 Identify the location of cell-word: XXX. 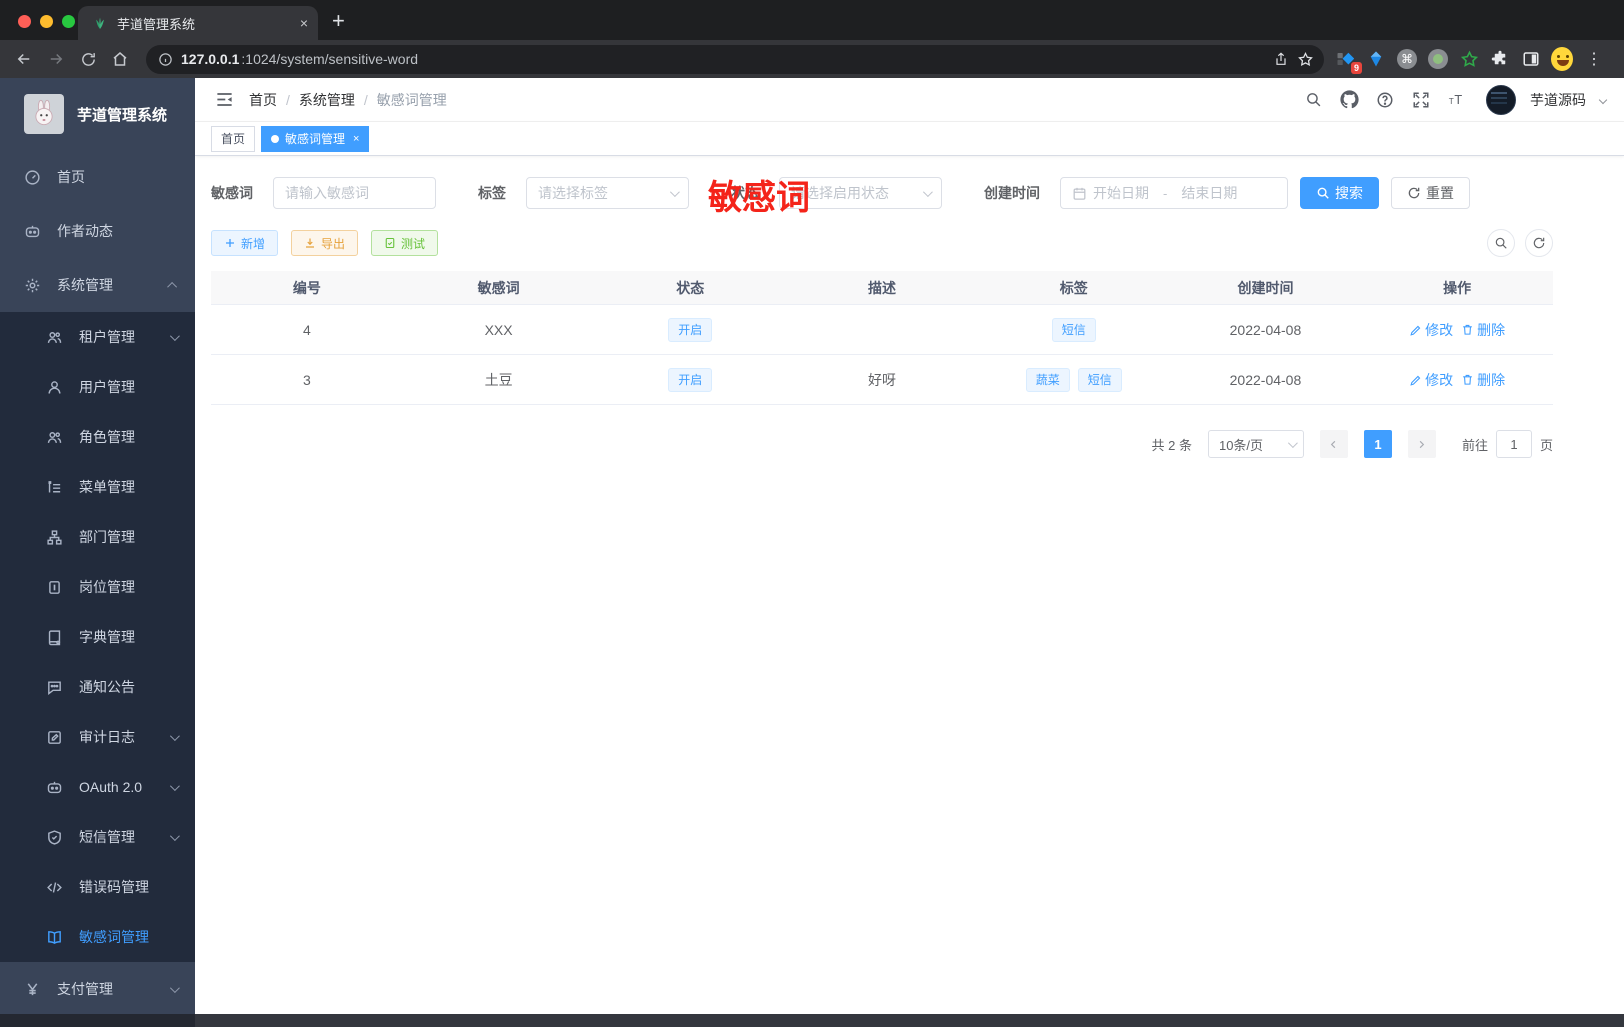
(498, 329).